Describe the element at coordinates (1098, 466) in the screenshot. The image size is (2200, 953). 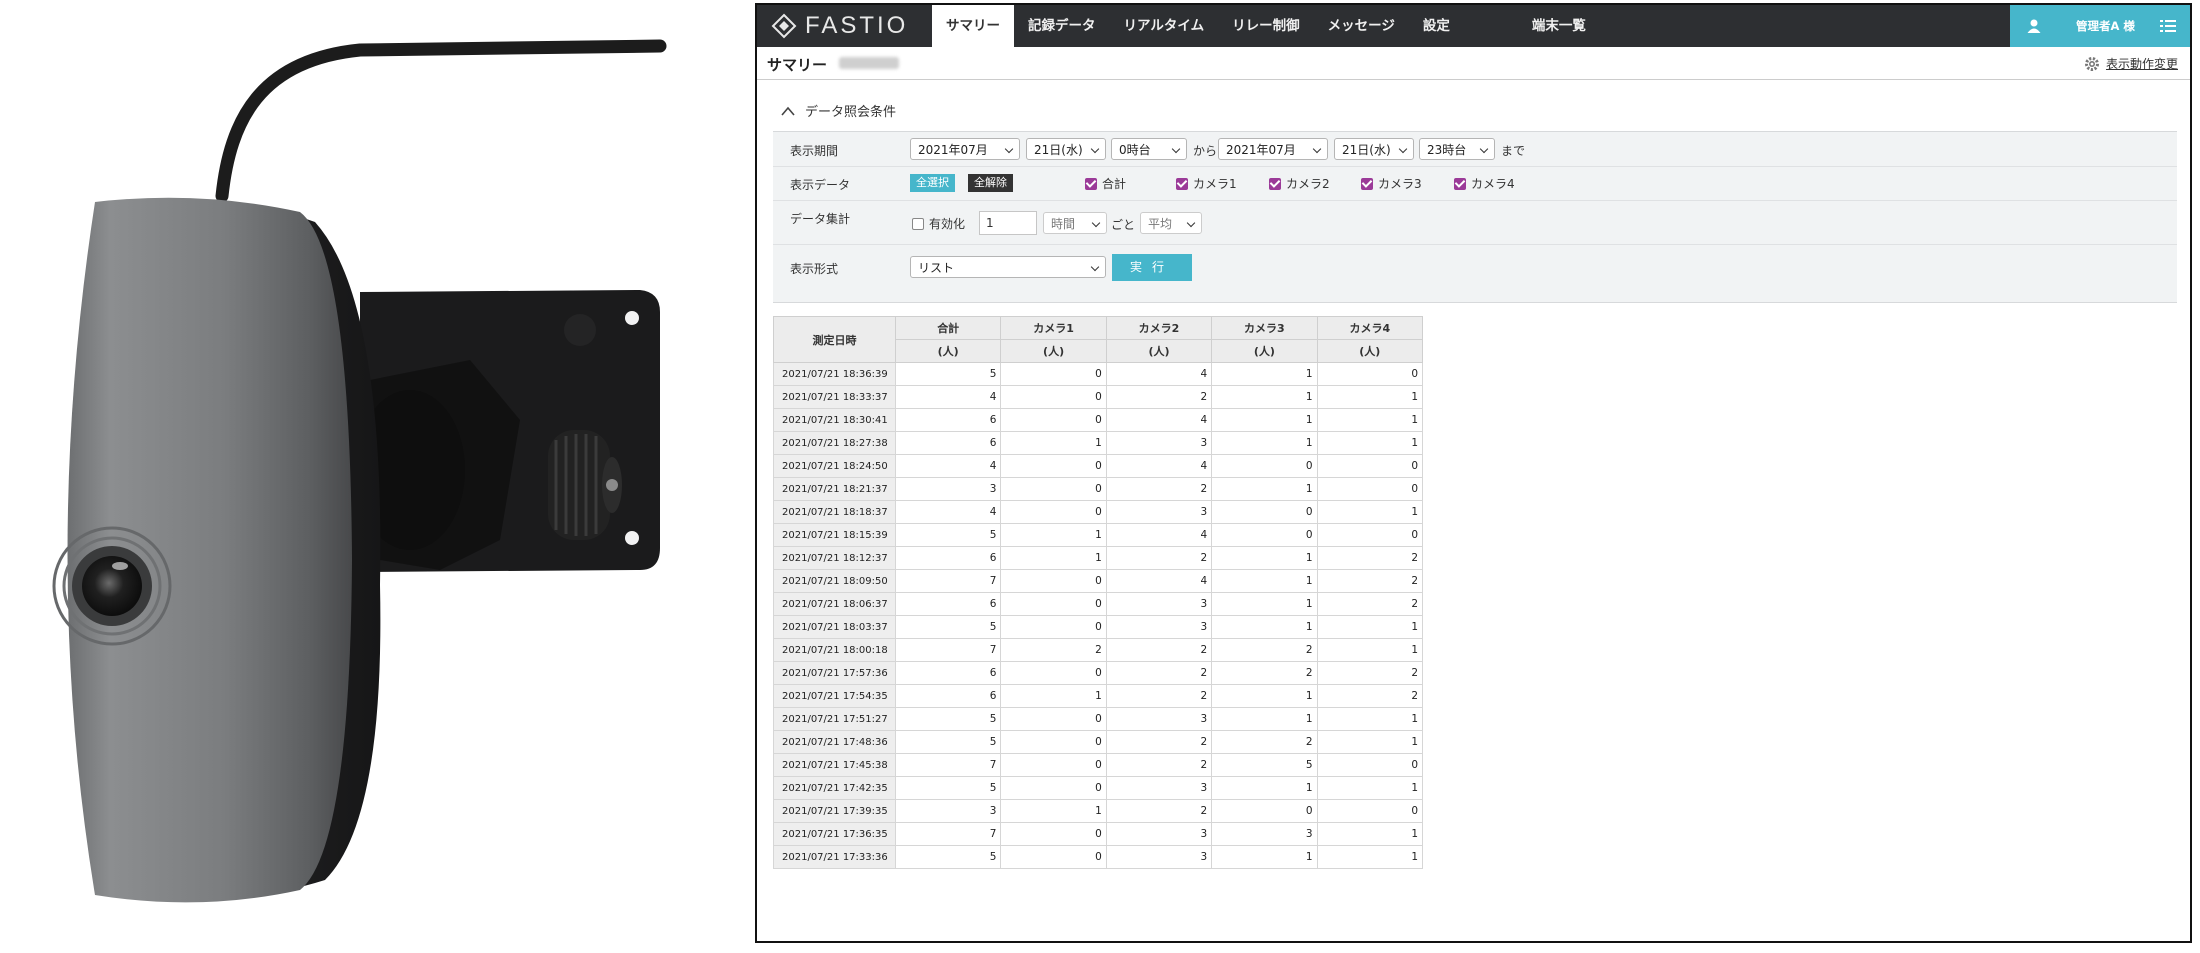
I see `table-row: 2021/07/21 18:24:50 4 0 4 0 0` at that location.